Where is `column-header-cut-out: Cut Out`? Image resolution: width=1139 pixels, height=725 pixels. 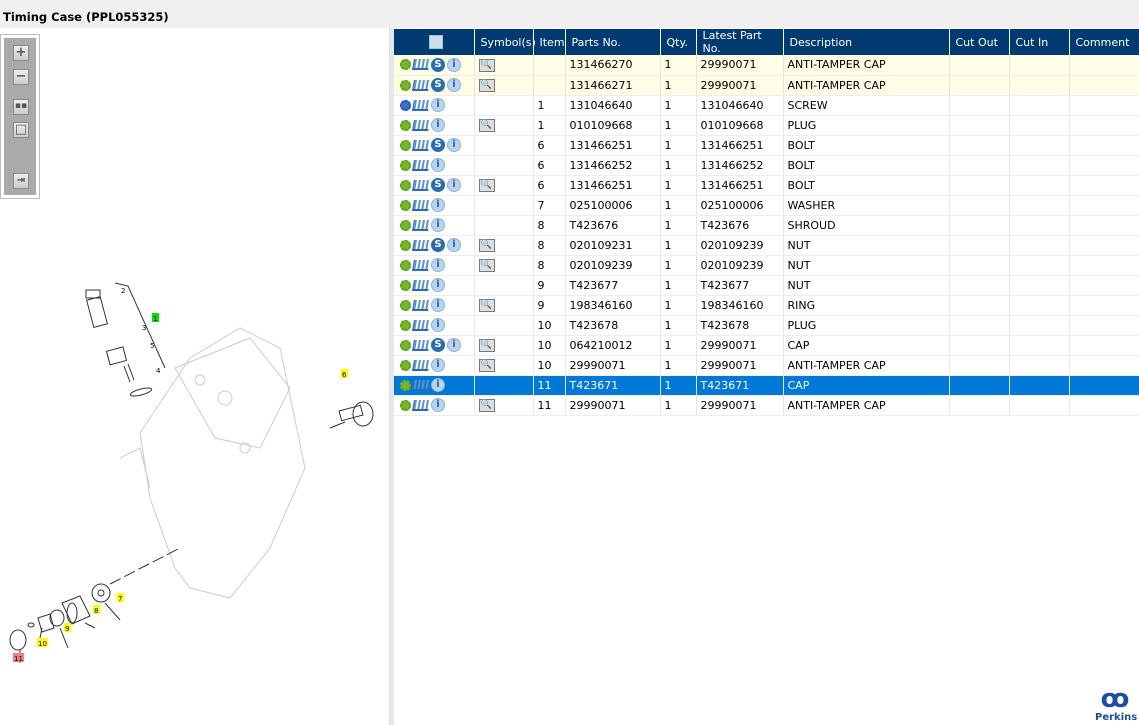 column-header-cut-out: Cut Out is located at coordinates (979, 42).